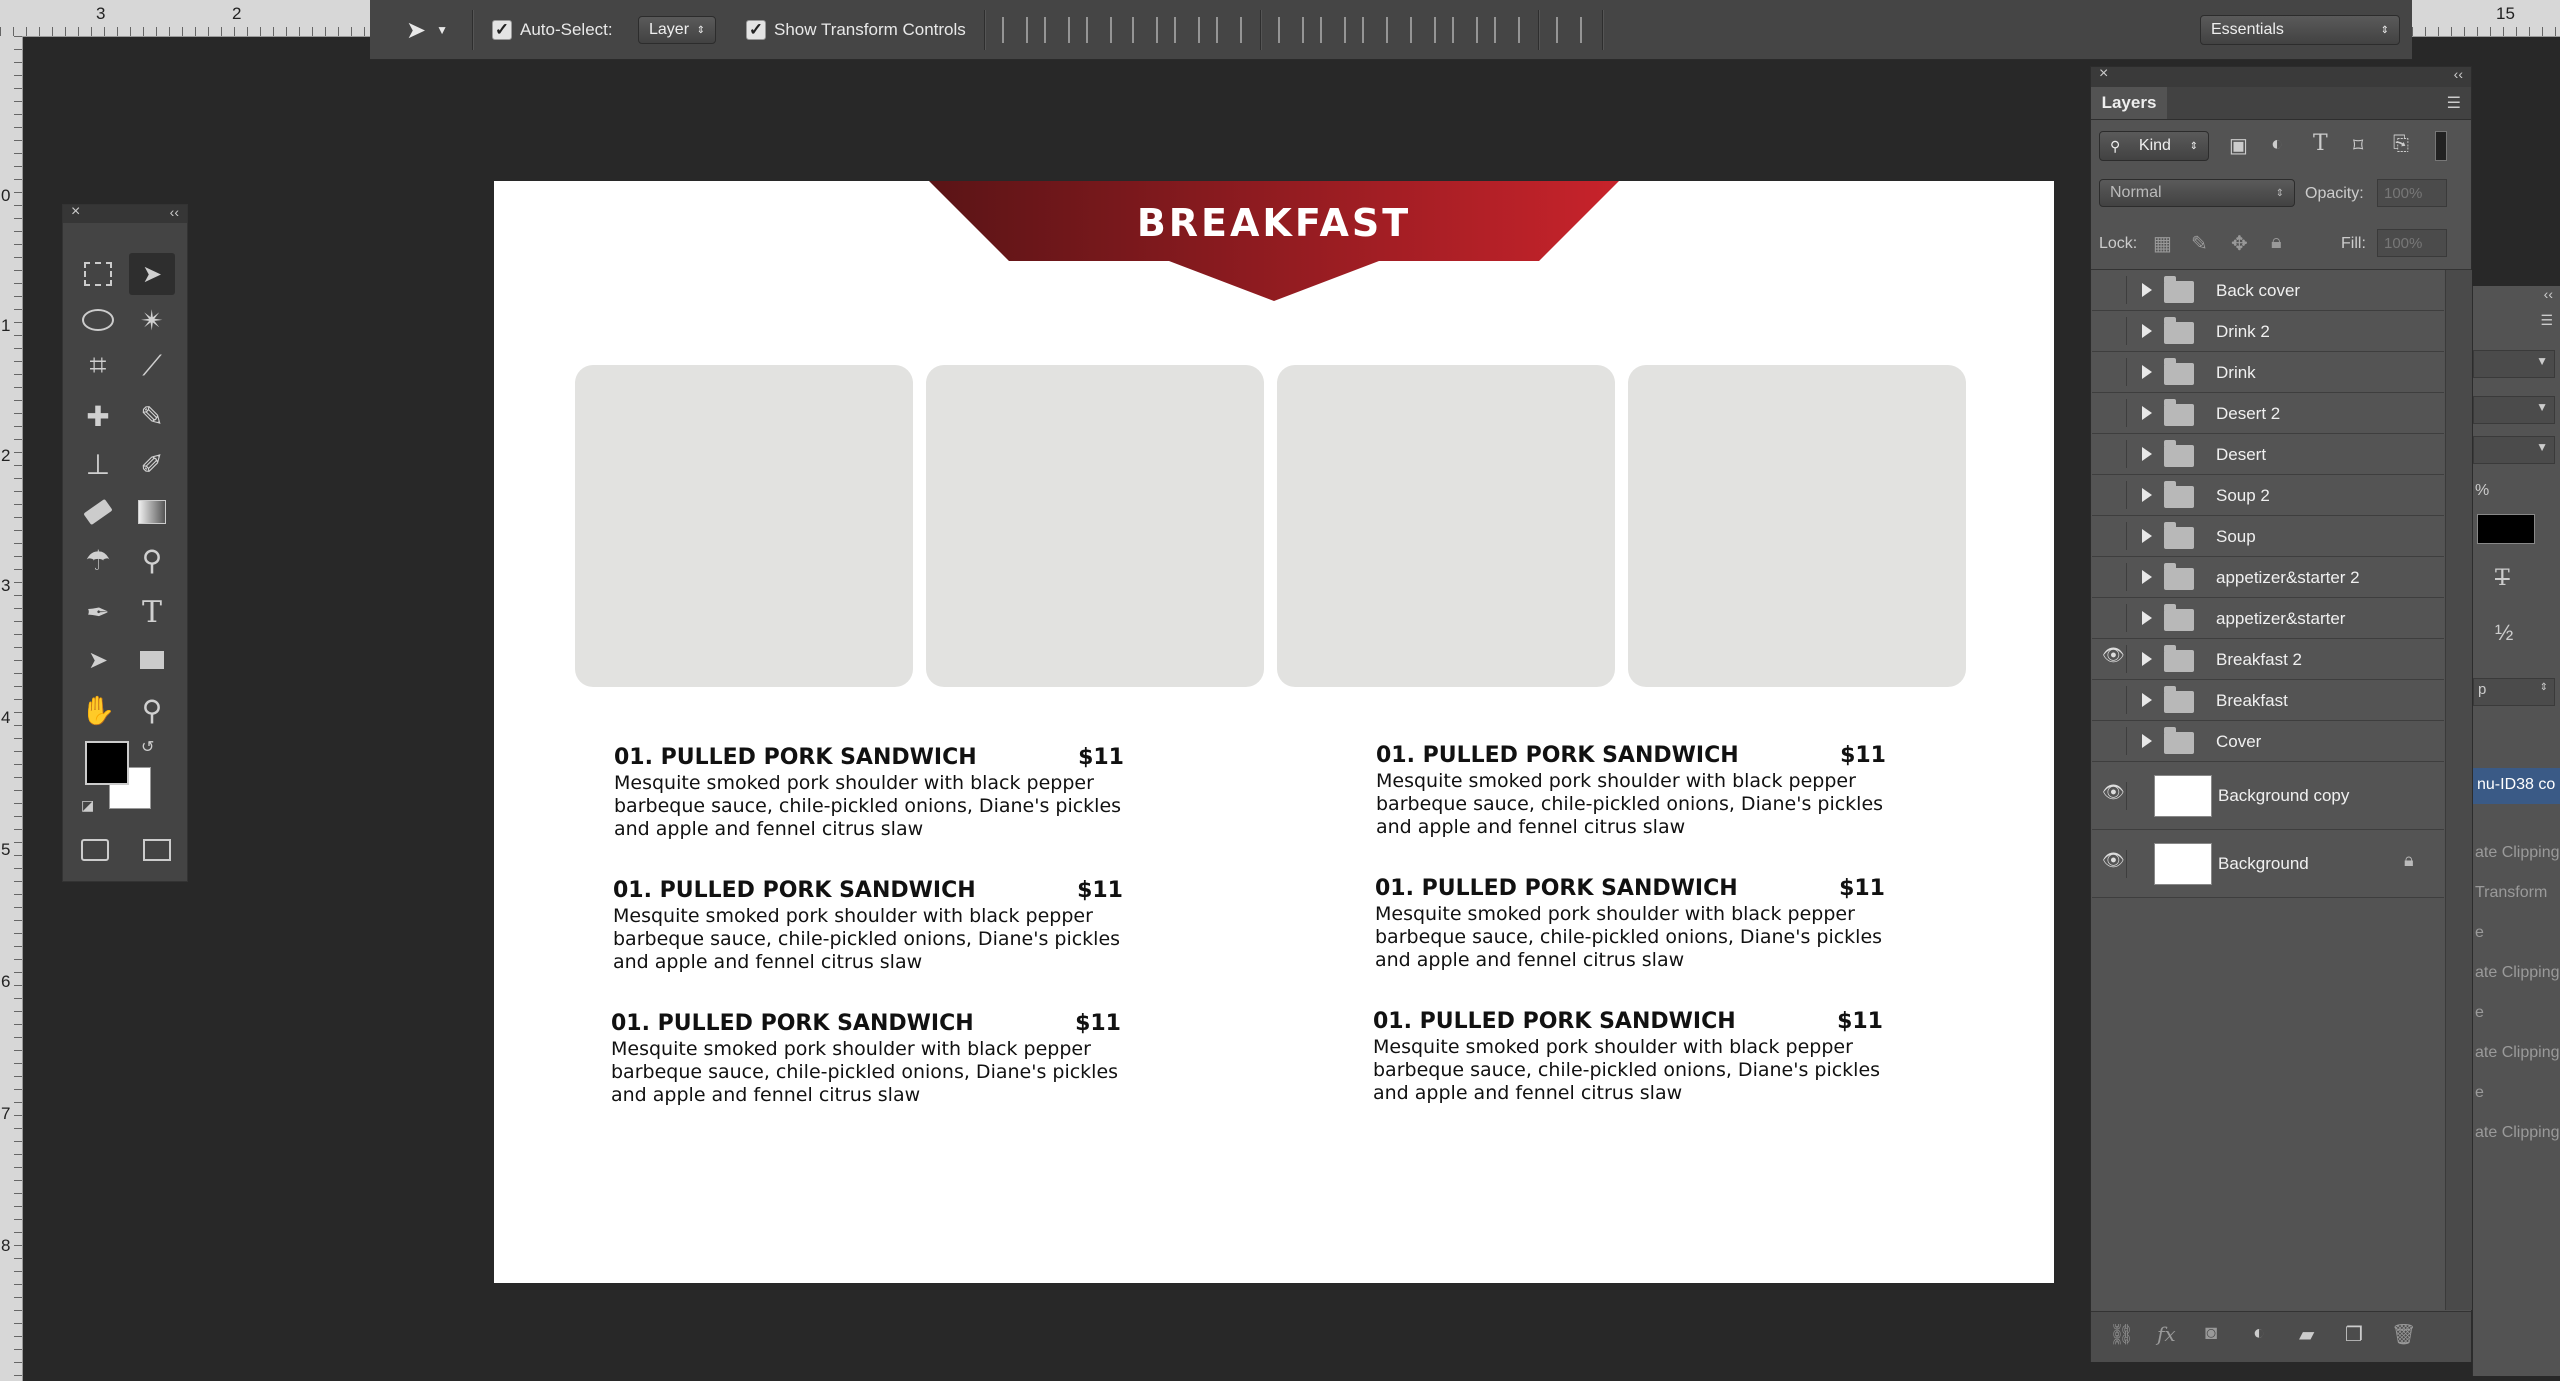  What do you see at coordinates (2268, 331) in the screenshot?
I see `layer-group-row: Drink 2` at bounding box center [2268, 331].